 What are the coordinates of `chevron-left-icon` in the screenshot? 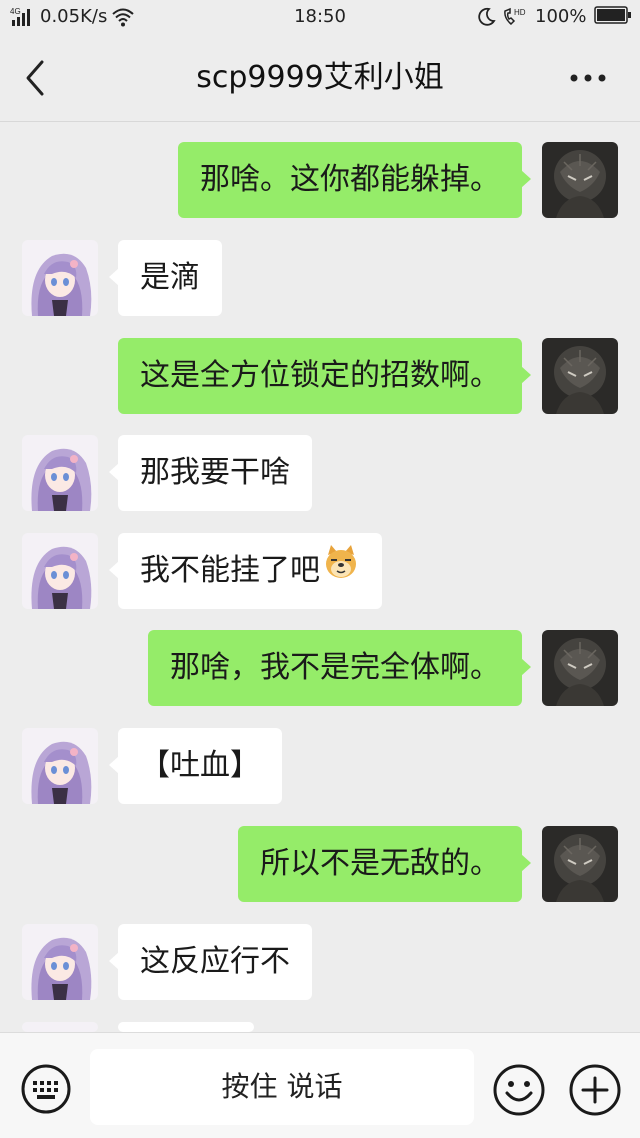 It's located at (35, 78).